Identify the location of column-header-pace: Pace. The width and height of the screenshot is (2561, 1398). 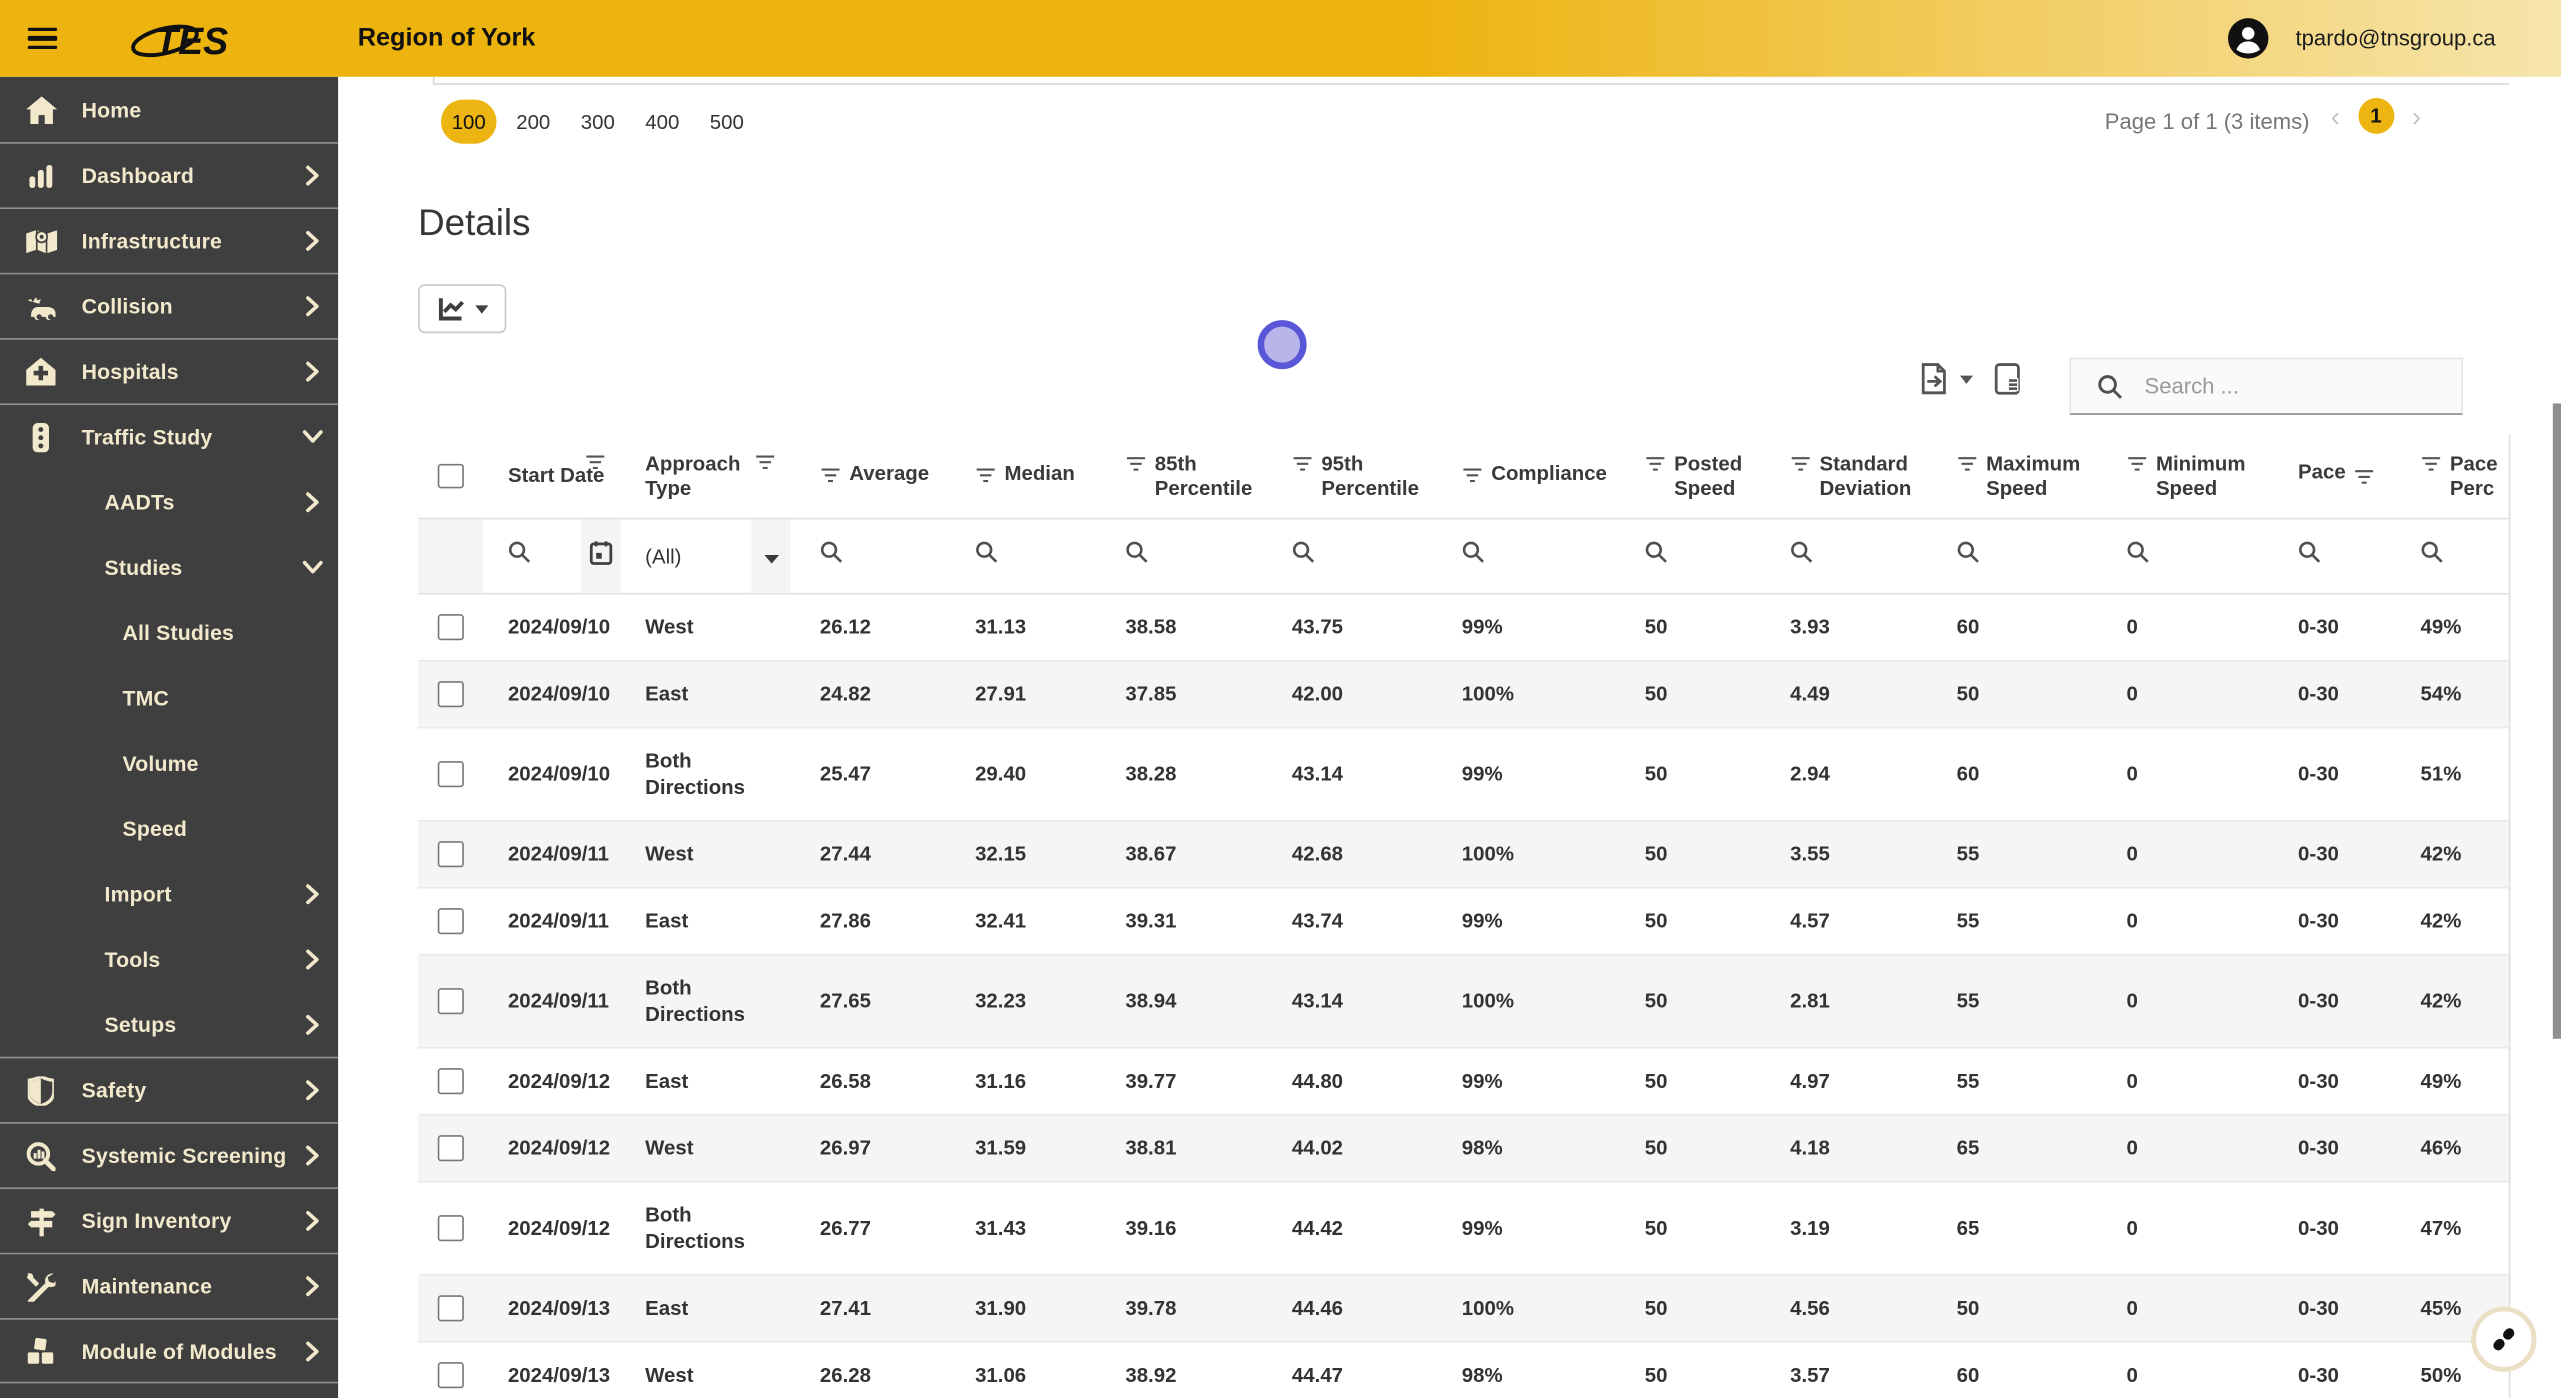
(2336, 475).